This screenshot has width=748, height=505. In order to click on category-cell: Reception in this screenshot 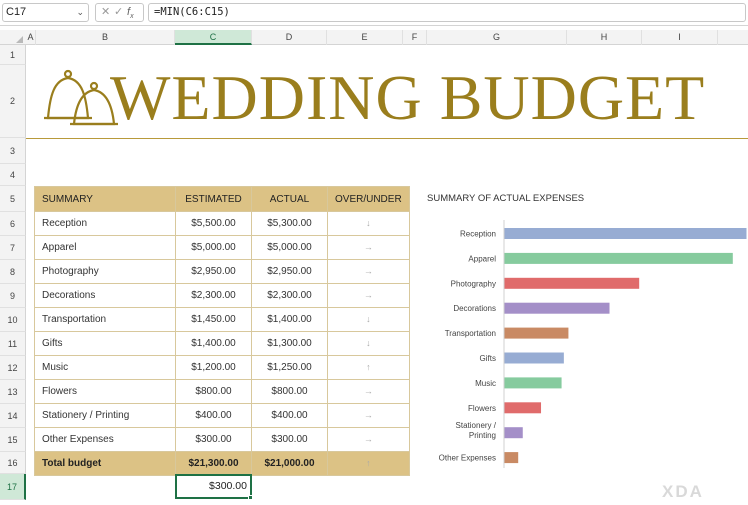, I will do `click(105, 223)`.